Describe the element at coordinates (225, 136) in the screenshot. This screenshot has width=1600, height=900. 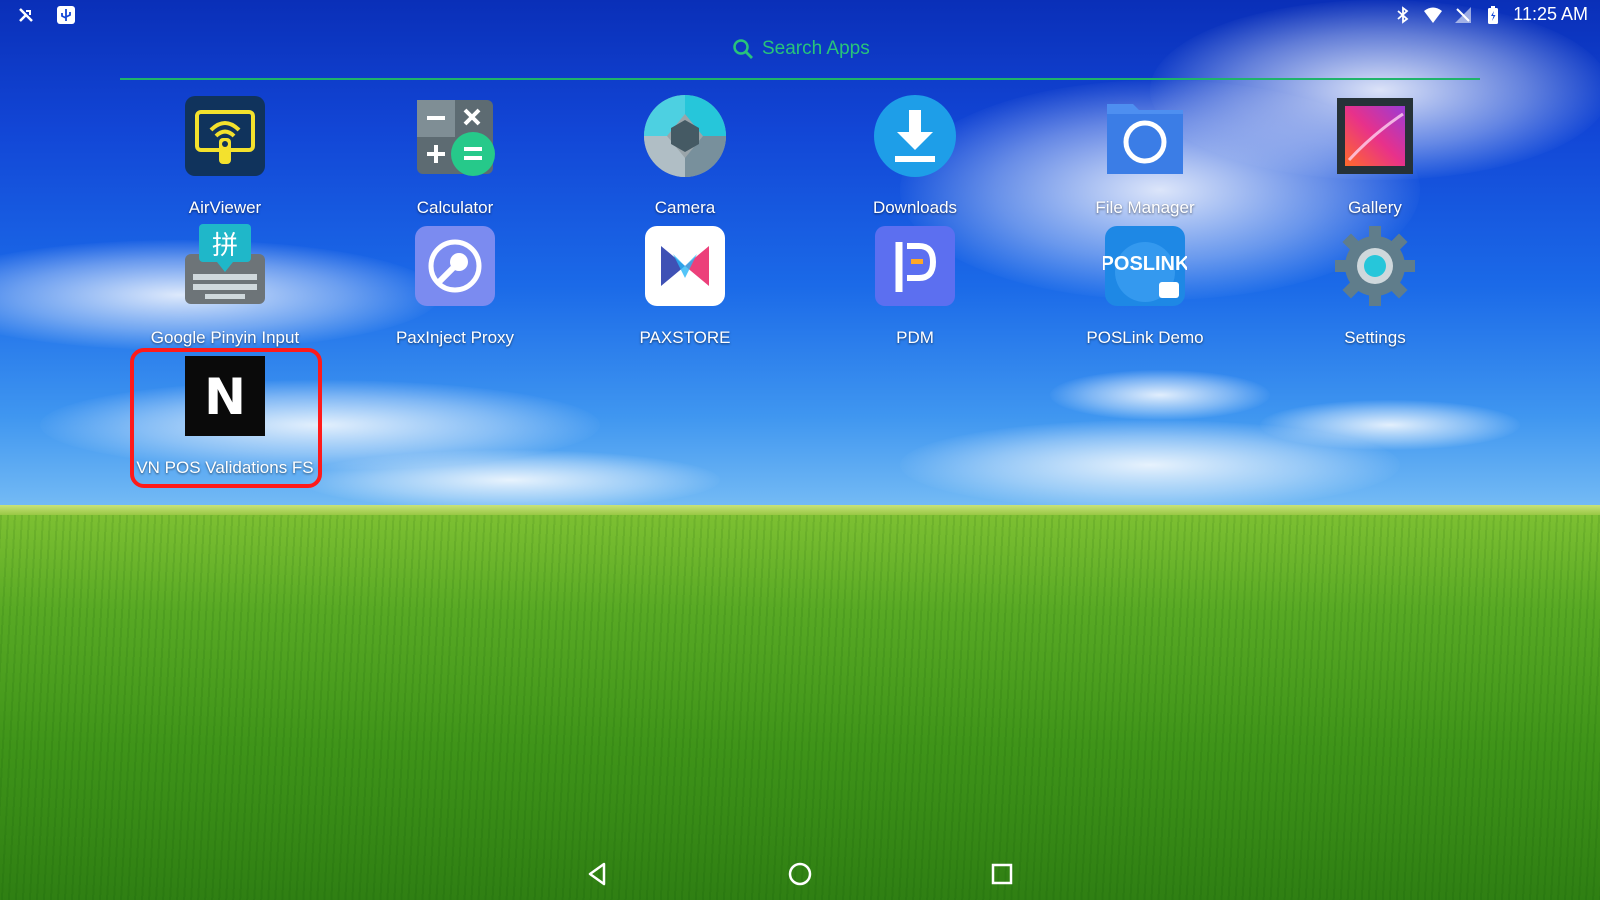
I see `airviewer-icon` at that location.